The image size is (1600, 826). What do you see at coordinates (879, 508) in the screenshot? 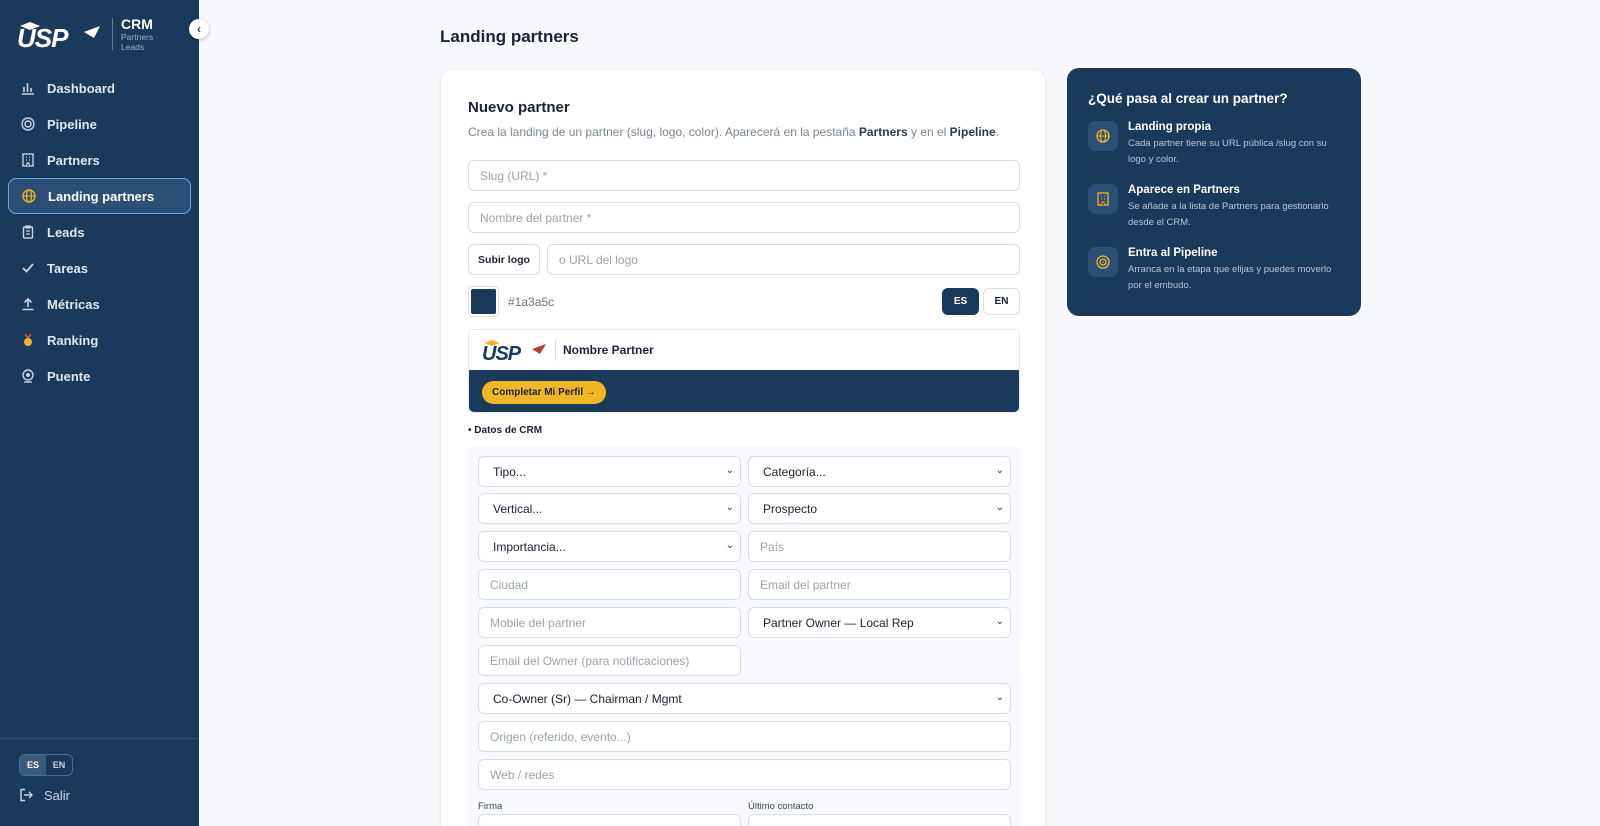
I see `stage-select: Prospecto ⌄` at bounding box center [879, 508].